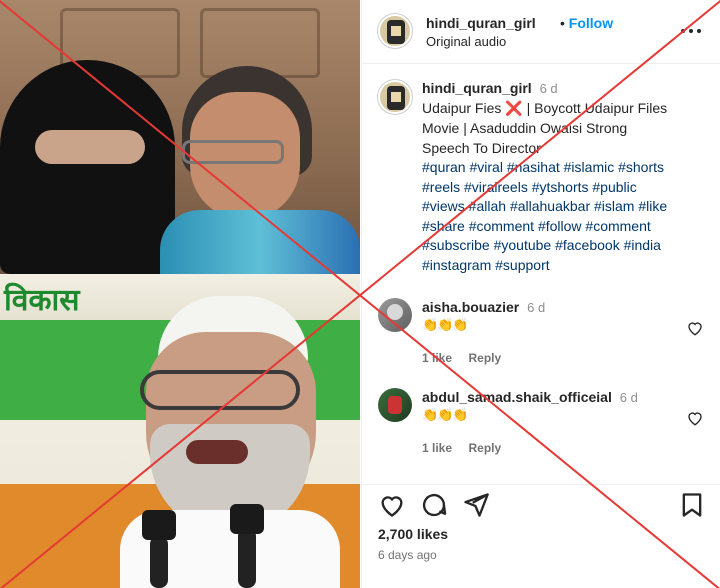  What do you see at coordinates (586, 23) in the screenshot?
I see `follow-button: • Follow` at bounding box center [586, 23].